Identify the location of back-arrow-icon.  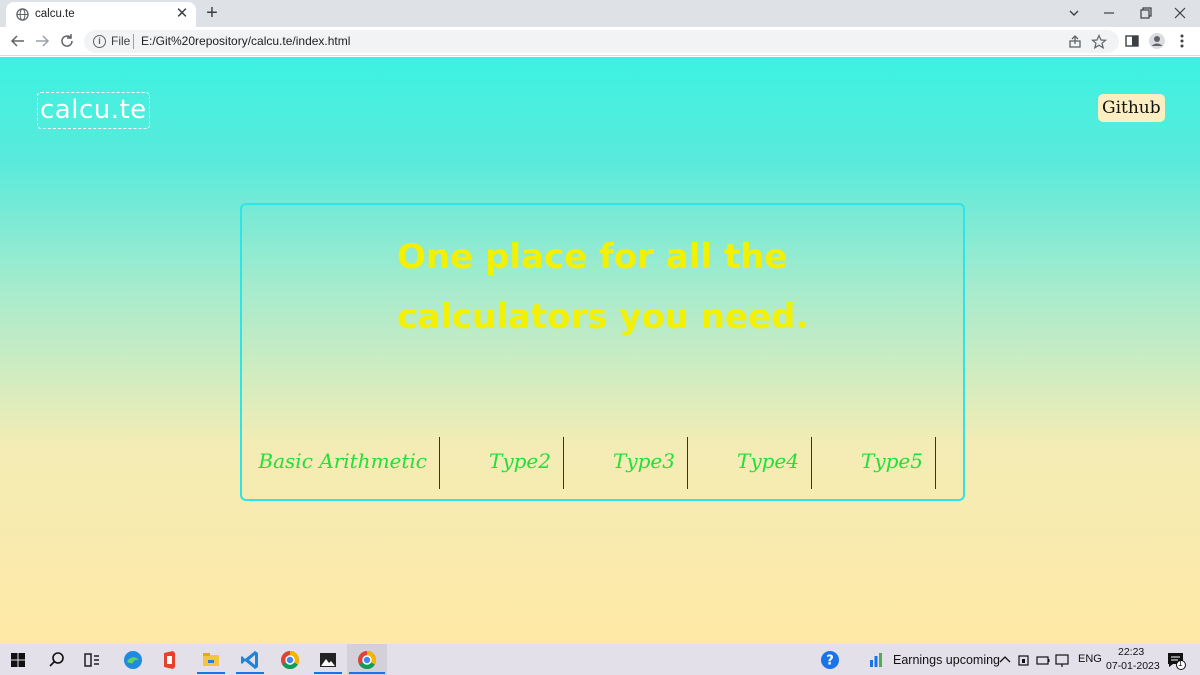
(18, 41).